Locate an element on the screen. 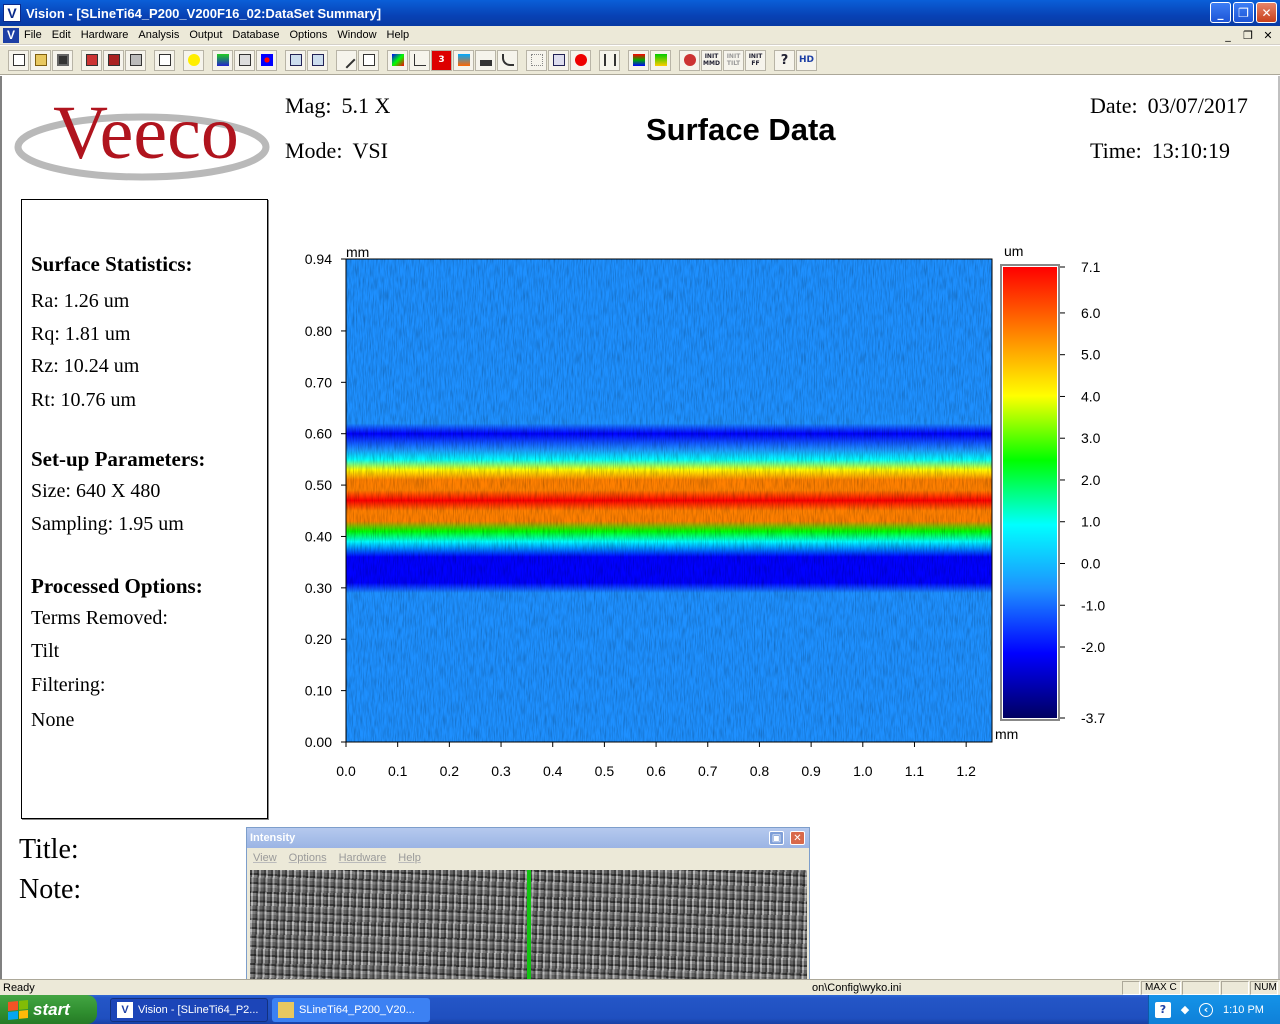 The height and width of the screenshot is (1024, 1280). magnification-field: Mag: 5.1 X is located at coordinates (337, 106).